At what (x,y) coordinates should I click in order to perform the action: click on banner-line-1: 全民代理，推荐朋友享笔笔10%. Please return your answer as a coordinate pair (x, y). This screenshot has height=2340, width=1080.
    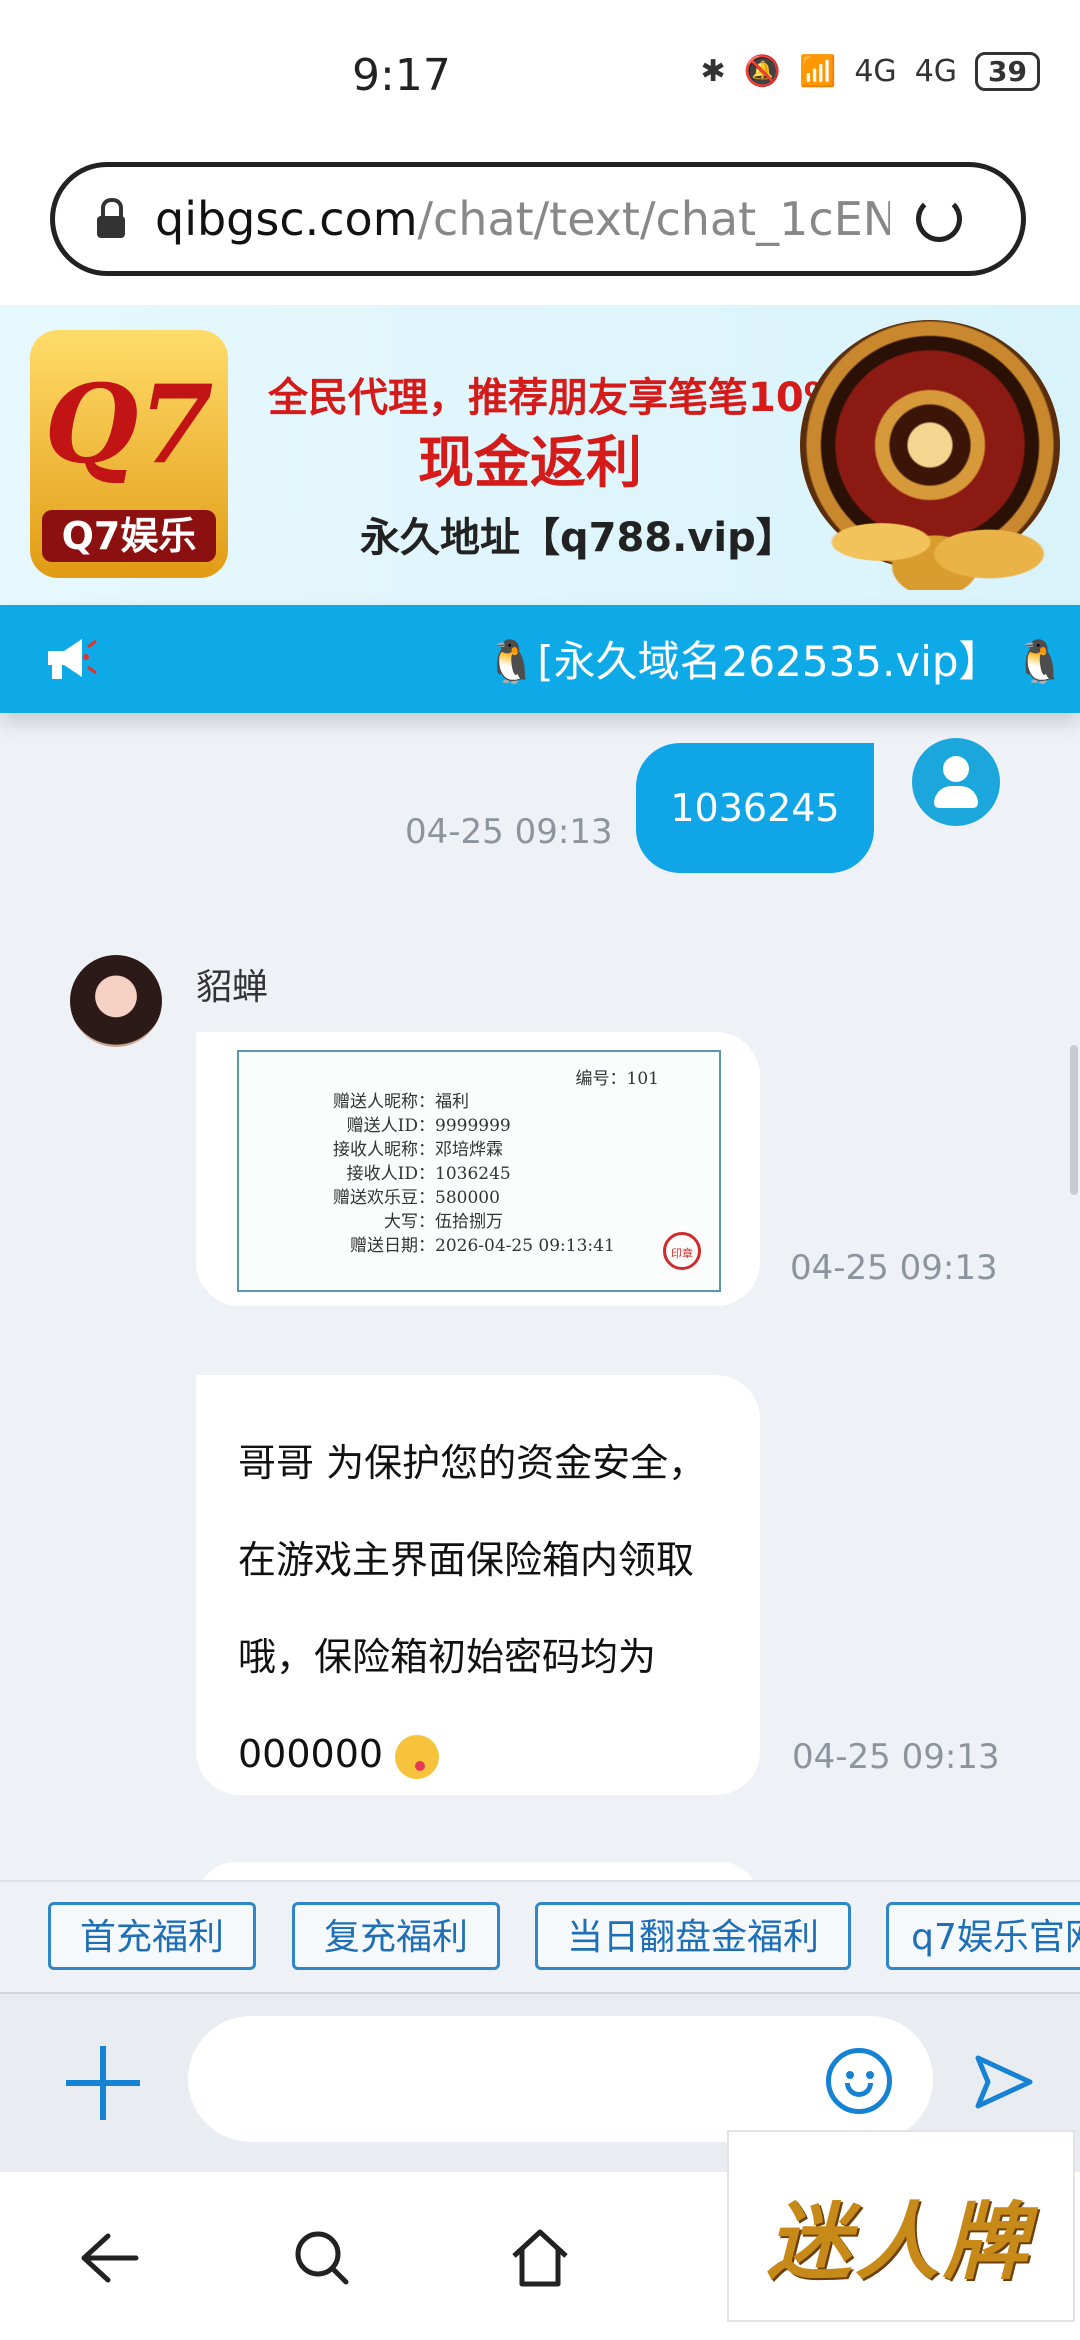
    Looking at the image, I should click on (556, 398).